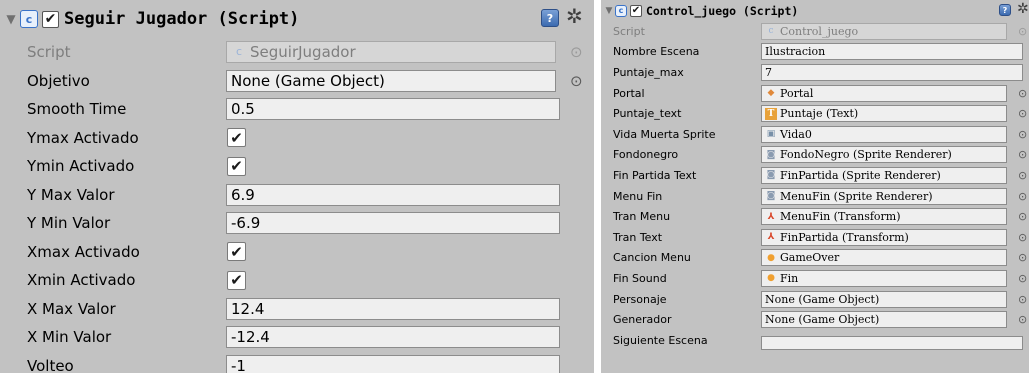 This screenshot has height=373, width=1029. Describe the element at coordinates (642, 217) in the screenshot. I see `property-label: Tran Menu` at that location.